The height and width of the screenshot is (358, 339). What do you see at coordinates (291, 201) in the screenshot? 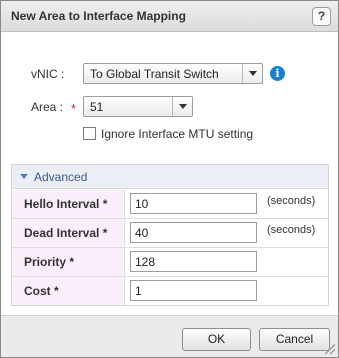
I see `hello-interval-unit: (seconds)` at bounding box center [291, 201].